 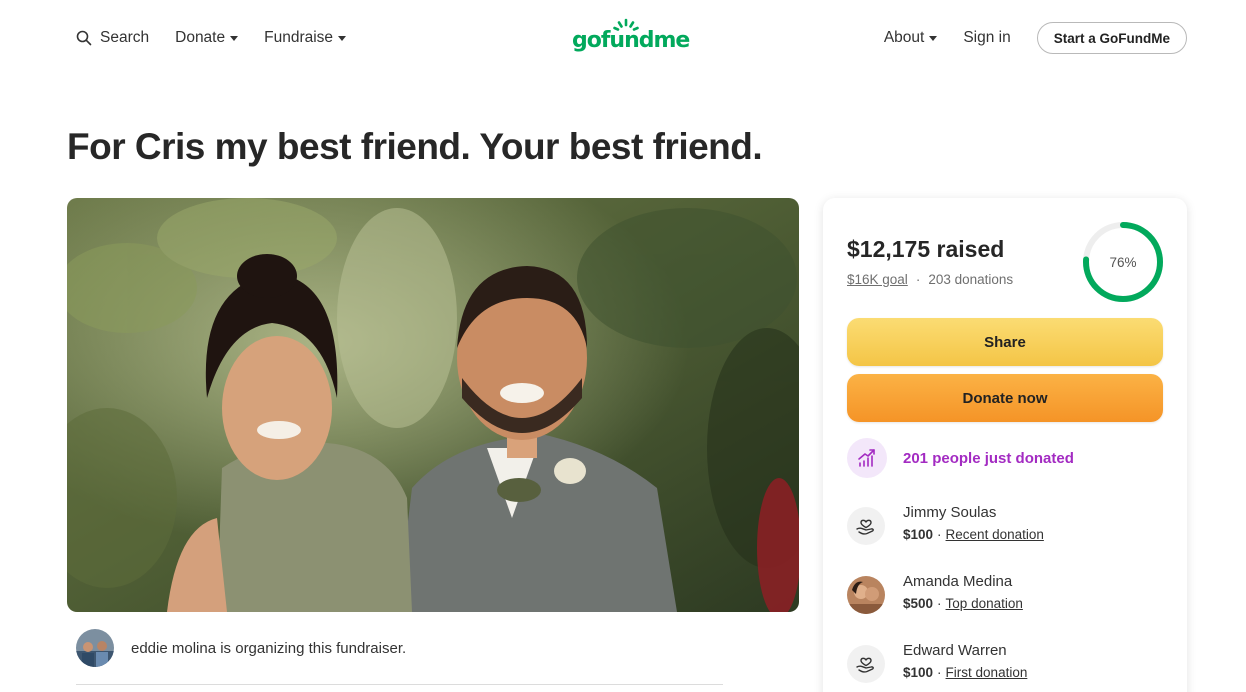 I want to click on donor-amount: $500, so click(x=918, y=603).